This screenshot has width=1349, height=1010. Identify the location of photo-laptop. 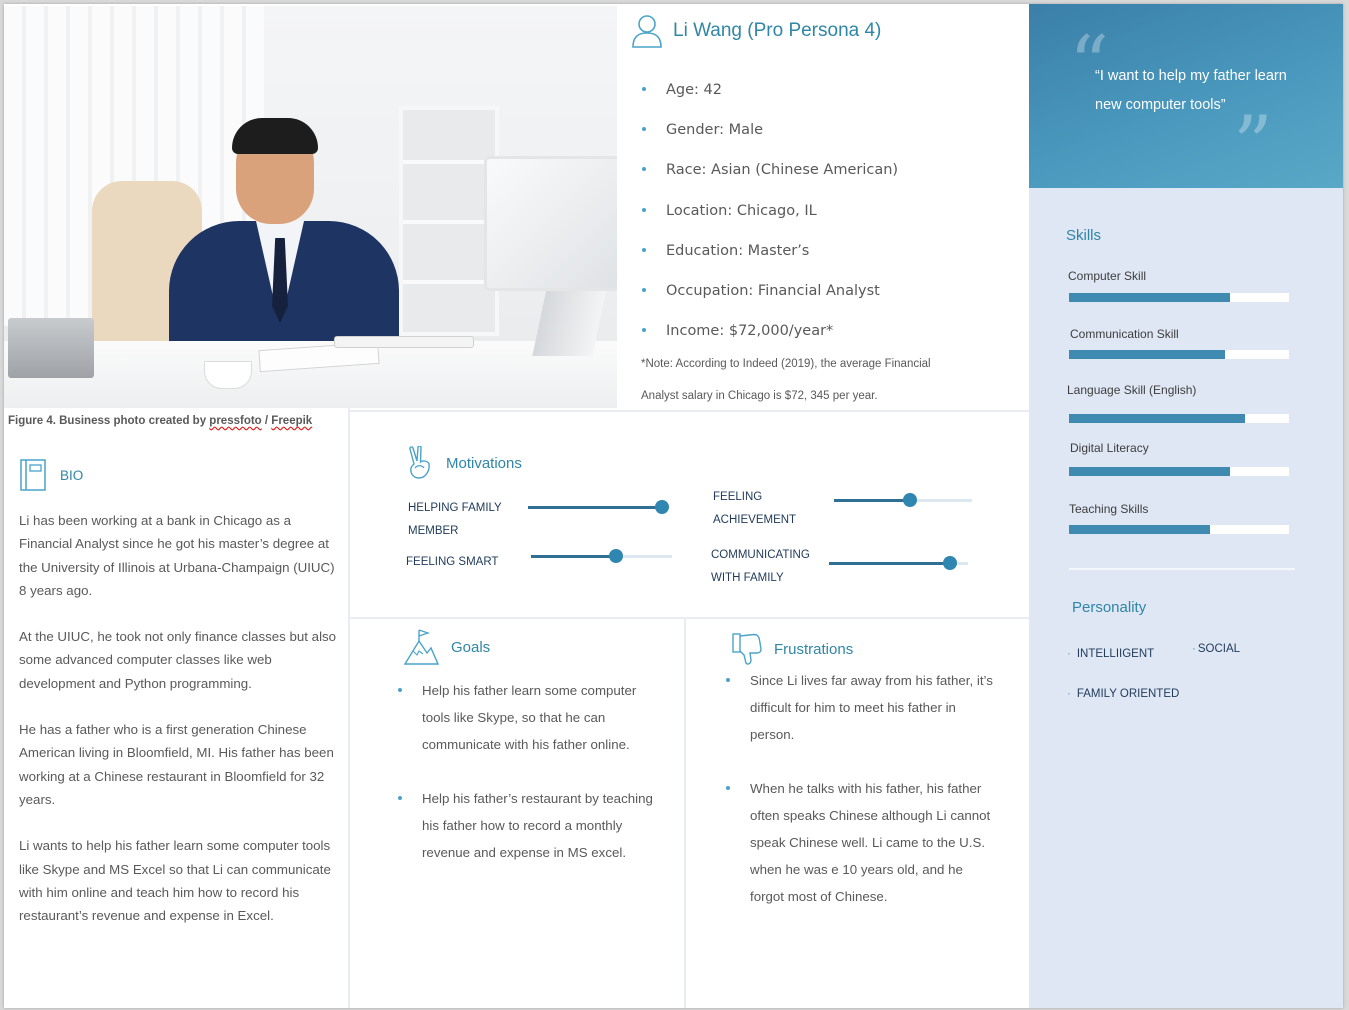
(51, 348).